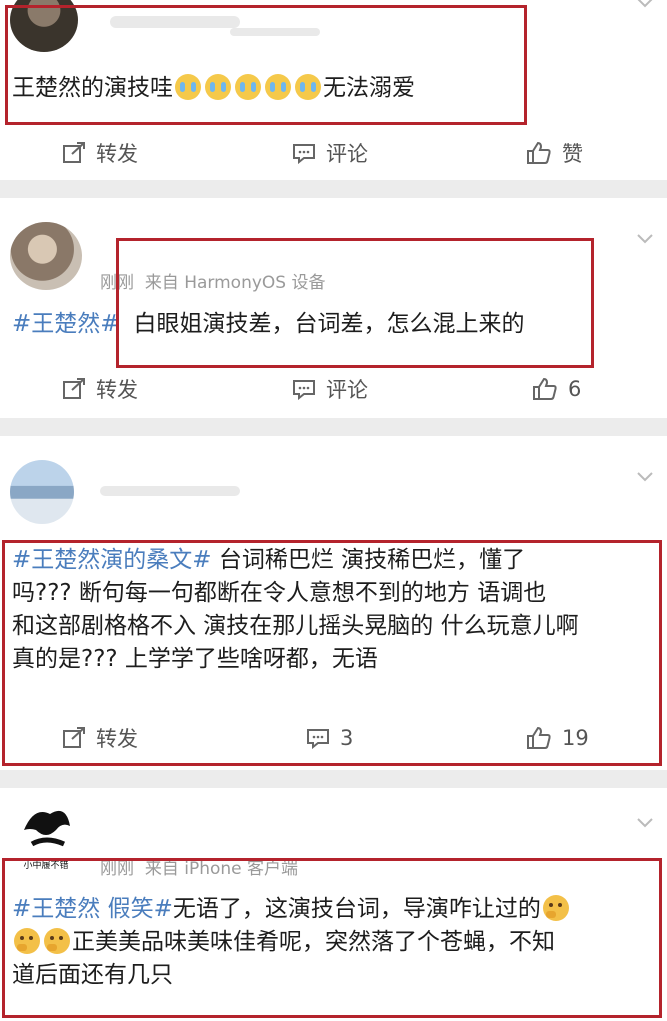 The height and width of the screenshot is (1021, 667). I want to click on like-count: 19, so click(575, 738).